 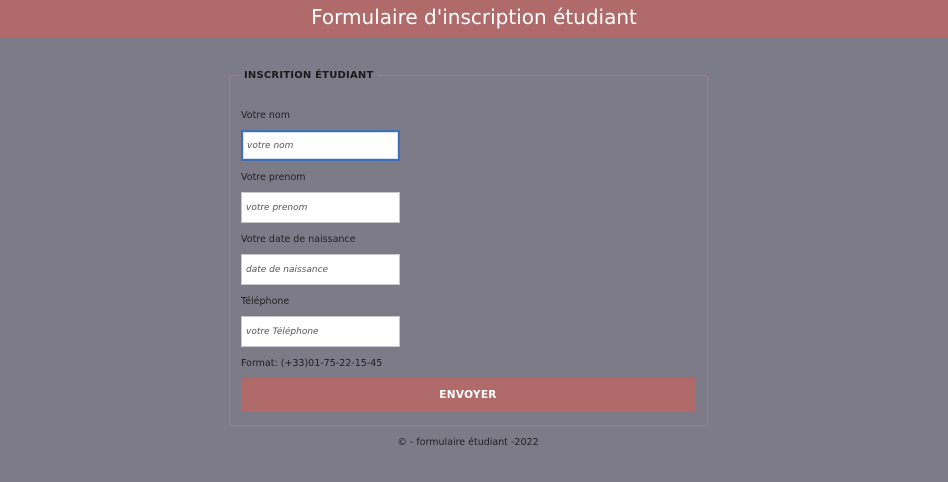 I want to click on first-name-input, so click(x=320, y=207).